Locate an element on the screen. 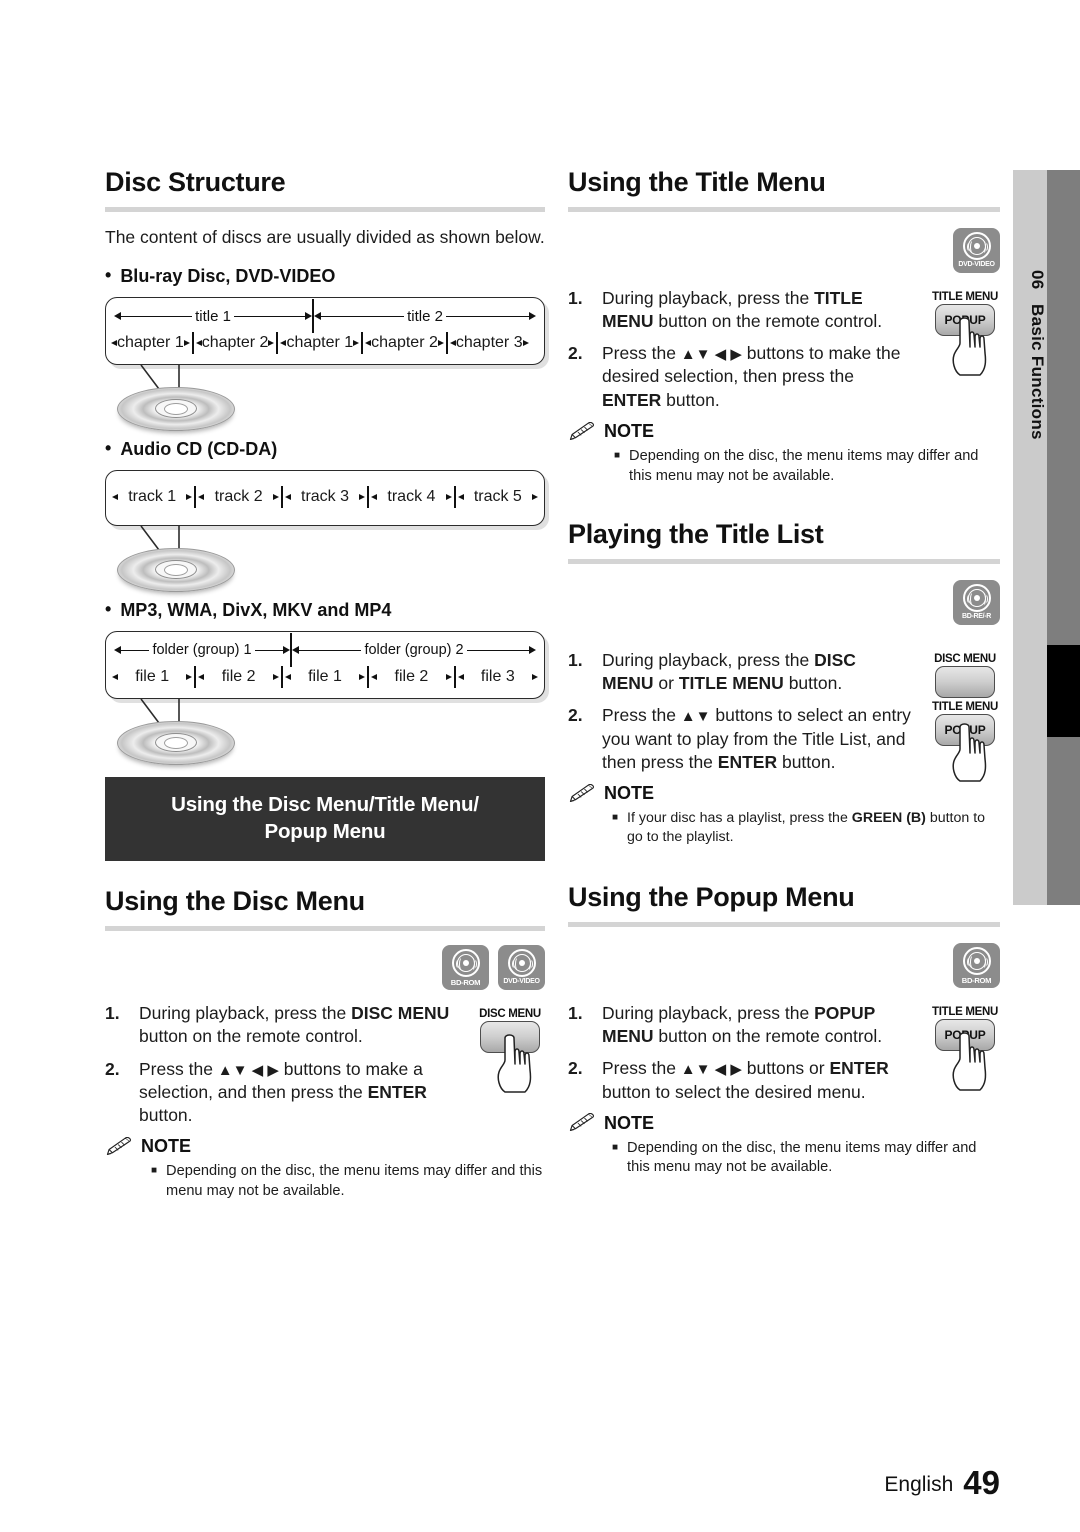 This screenshot has width=1080, height=1532. diagram-audiocd-structure: track 1 track 2 track 3 track 4 track 5 is located at coordinates (325, 498).